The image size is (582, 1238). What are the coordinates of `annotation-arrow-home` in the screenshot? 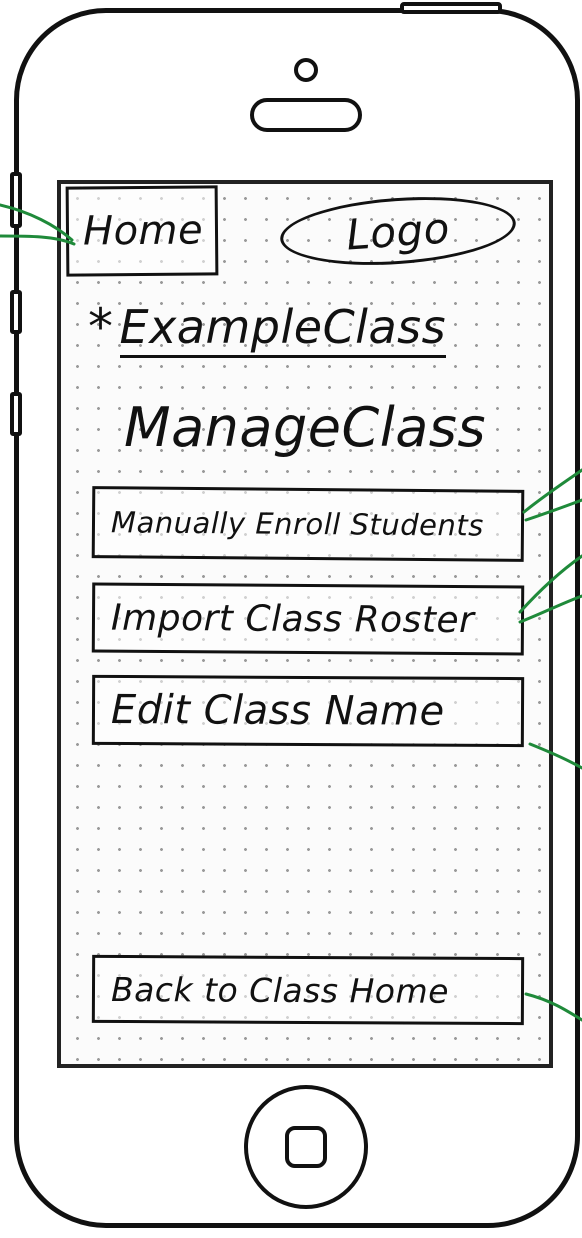 It's located at (38, 224).